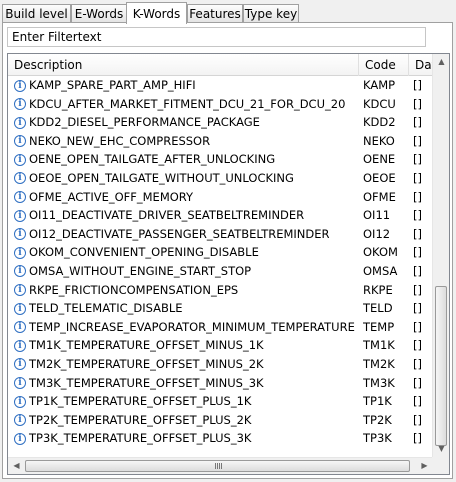  What do you see at coordinates (271, 13) in the screenshot?
I see `tab-type-key: Type key` at bounding box center [271, 13].